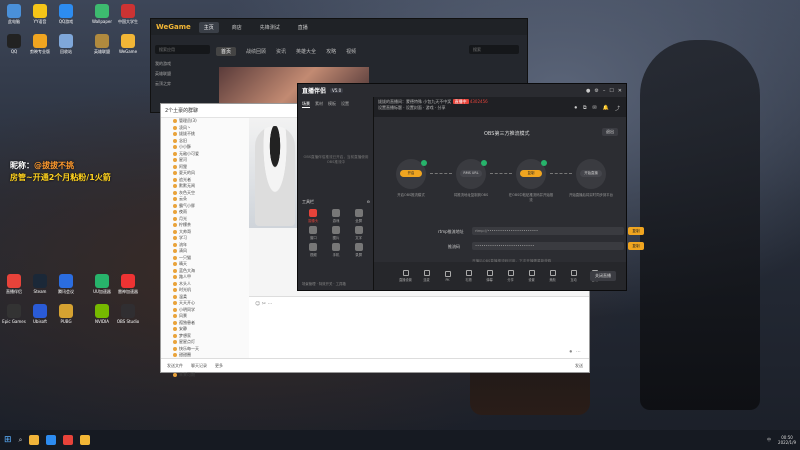 The width and height of the screenshot is (800, 450). I want to click on qq-taskbar-icon, so click(51, 440).